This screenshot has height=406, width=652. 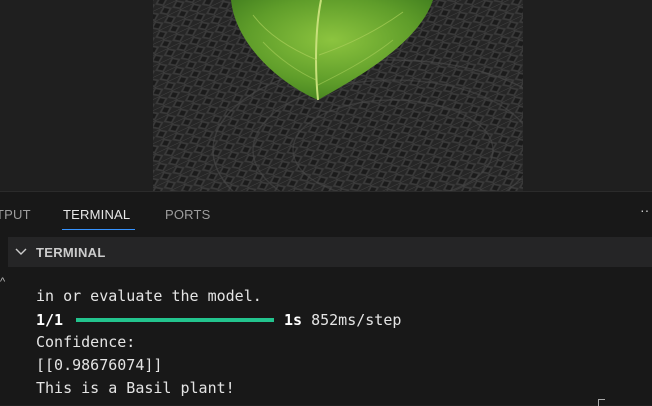 I want to click on progress-time: 1s, so click(x=293, y=320).